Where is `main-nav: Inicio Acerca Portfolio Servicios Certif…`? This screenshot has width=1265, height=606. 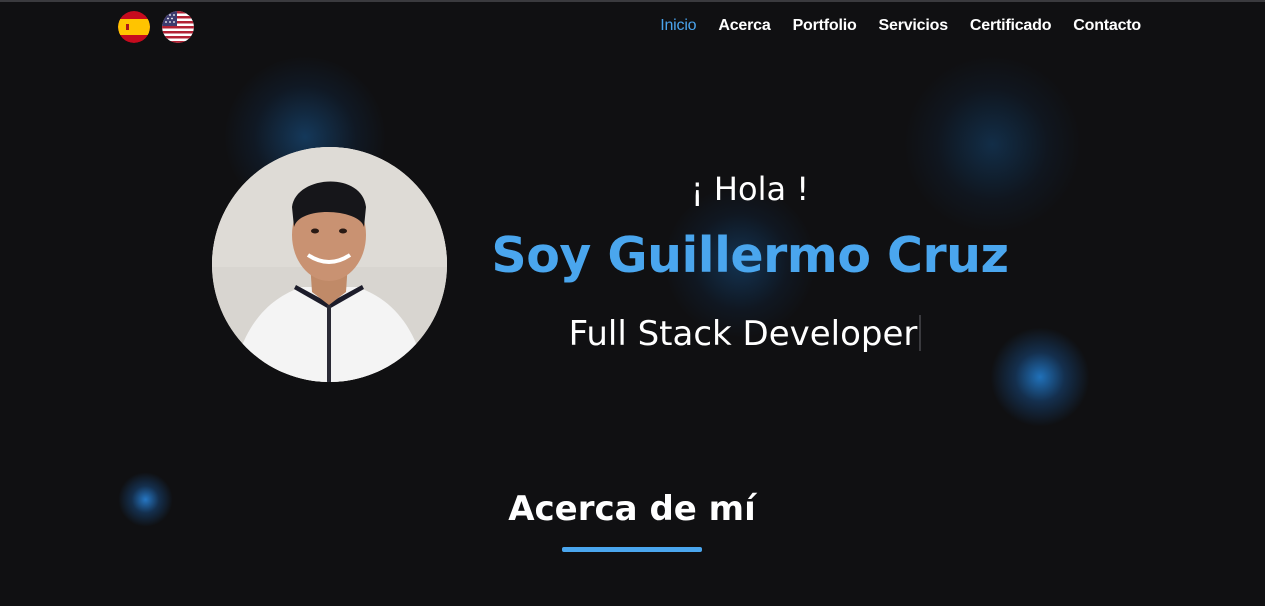 main-nav: Inicio Acerca Portfolio Servicios Certif… is located at coordinates (889, 26).